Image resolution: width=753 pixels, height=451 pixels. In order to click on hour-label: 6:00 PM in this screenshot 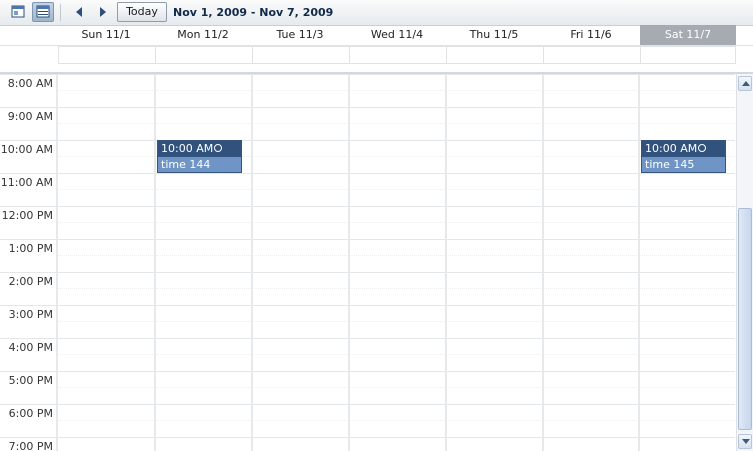, I will do `click(30, 413)`.